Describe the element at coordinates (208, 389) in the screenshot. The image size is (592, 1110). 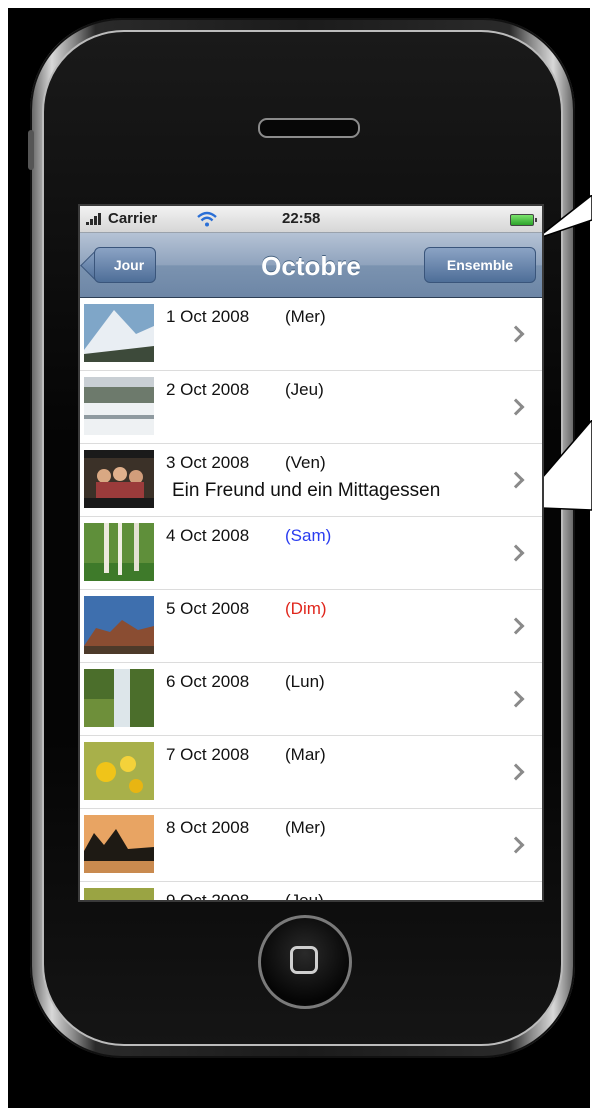
I see `row-date: 2 Oct 2008` at that location.